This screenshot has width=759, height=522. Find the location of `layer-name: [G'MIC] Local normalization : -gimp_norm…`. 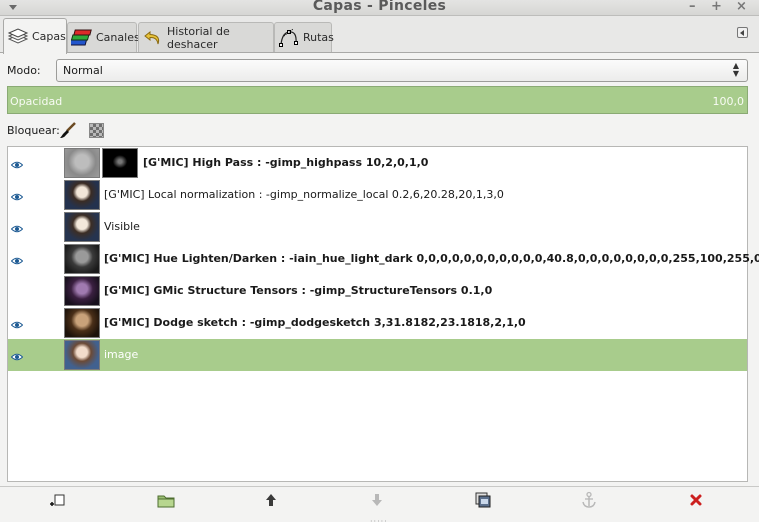

layer-name: [G'MIC] Local normalization : -gimp_norm… is located at coordinates (304, 194).